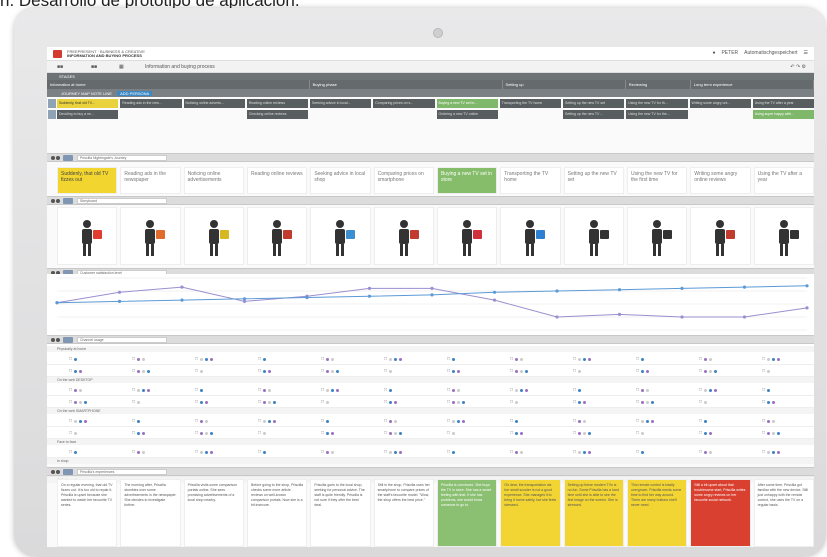 The image size is (827, 557). What do you see at coordinates (530, 103) in the screenshot?
I see `step-card: Transporting the TV home` at bounding box center [530, 103].